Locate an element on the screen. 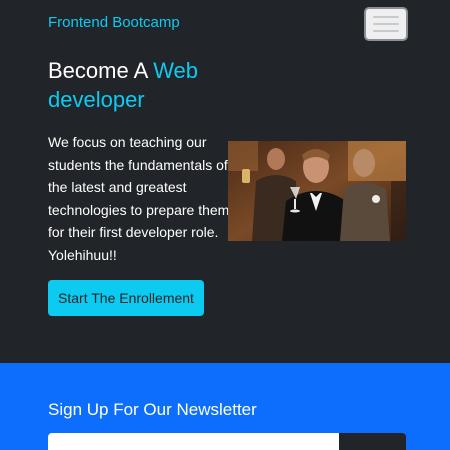 This screenshot has width=450, height=450. navbar: Frontend Bootcamp is located at coordinates (225, 24).